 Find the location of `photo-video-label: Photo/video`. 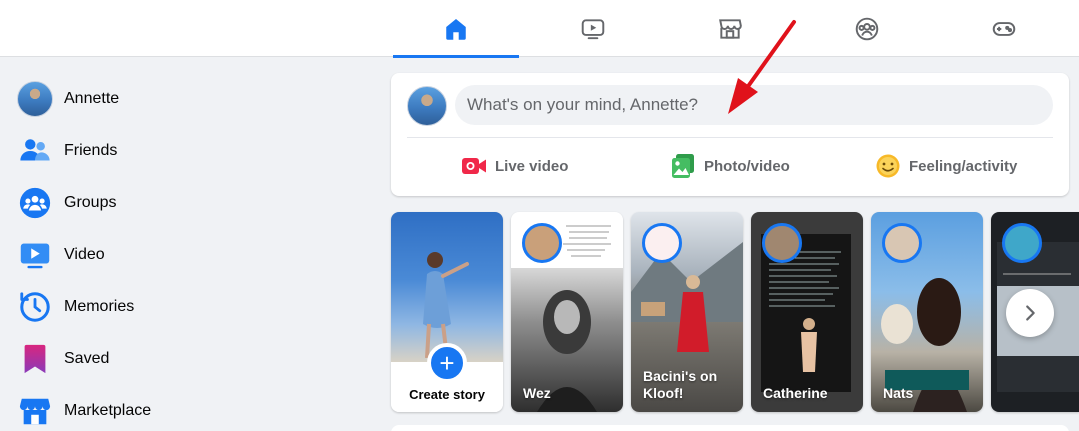

photo-video-label: Photo/video is located at coordinates (747, 166).